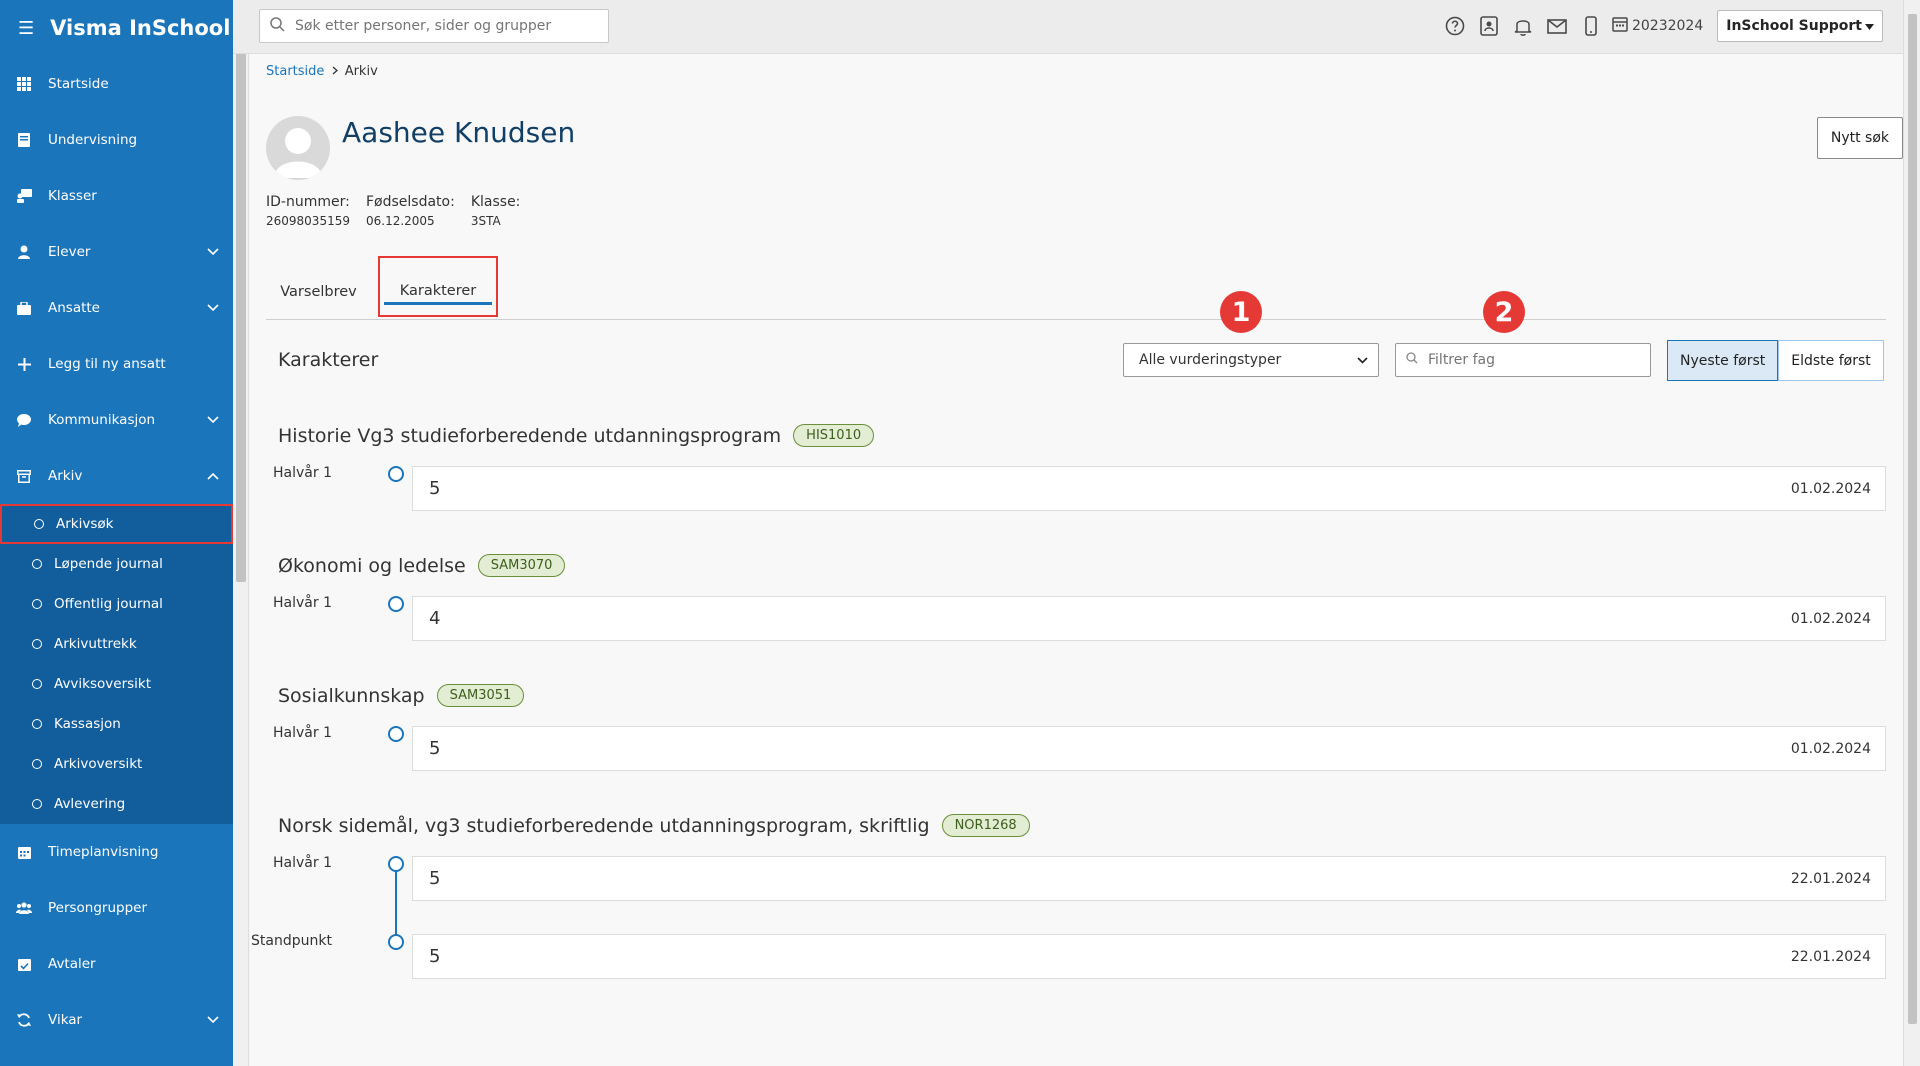 The height and width of the screenshot is (1066, 1920). I want to click on breadcrumb-home: Startside, so click(295, 71).